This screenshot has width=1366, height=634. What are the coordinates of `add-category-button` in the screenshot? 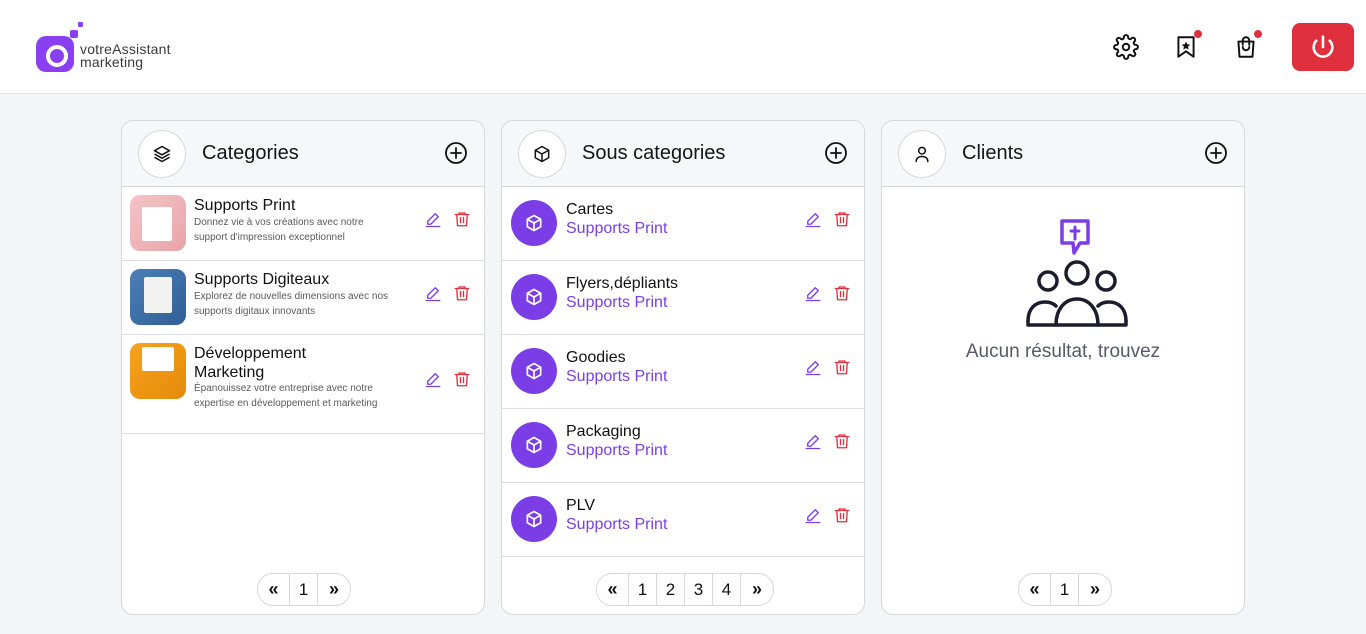 It's located at (456, 153).